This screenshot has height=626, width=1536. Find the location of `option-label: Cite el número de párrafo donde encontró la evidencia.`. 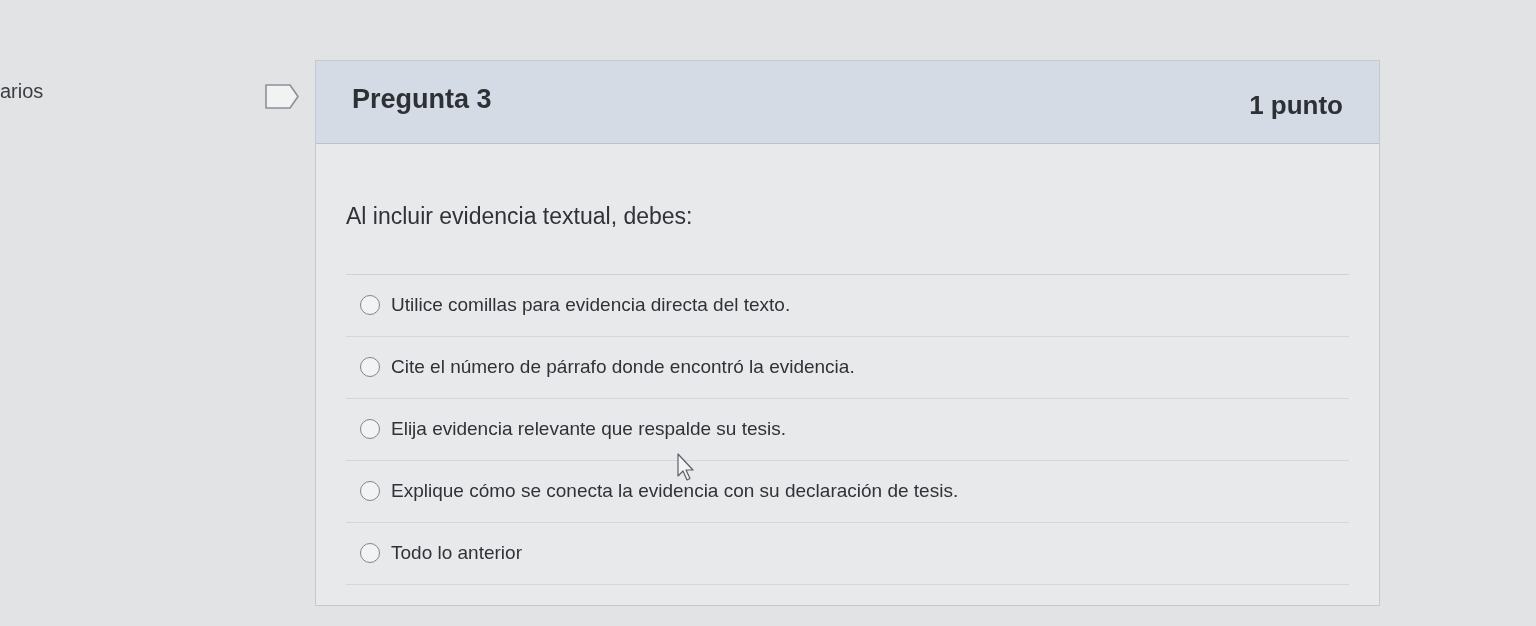

option-label: Cite el número de párrafo donde encontró la evidencia. is located at coordinates (623, 366).